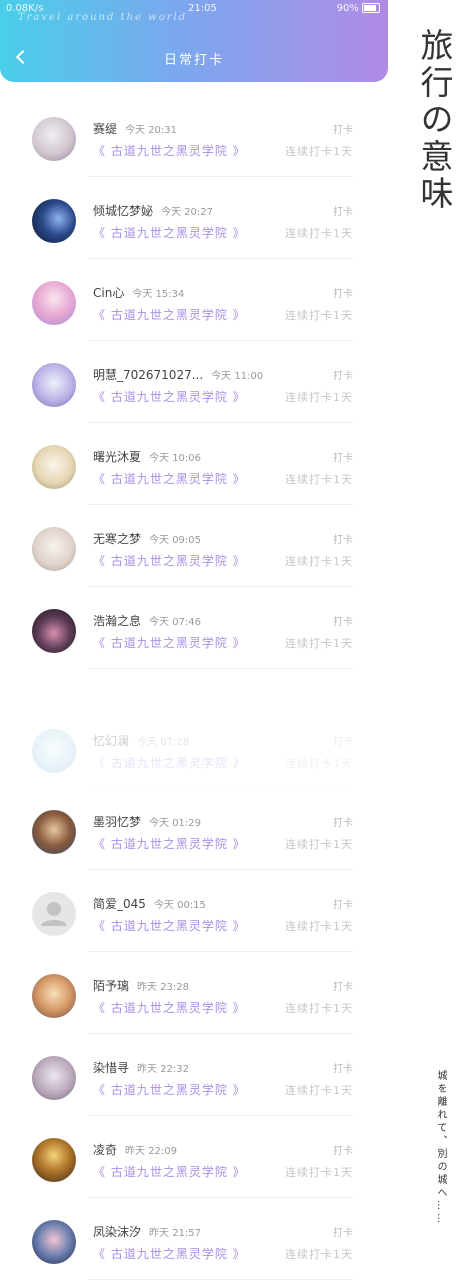 The height and width of the screenshot is (1280, 467). Describe the element at coordinates (117, 621) in the screenshot. I see `user-name: 浩瀚之息` at that location.